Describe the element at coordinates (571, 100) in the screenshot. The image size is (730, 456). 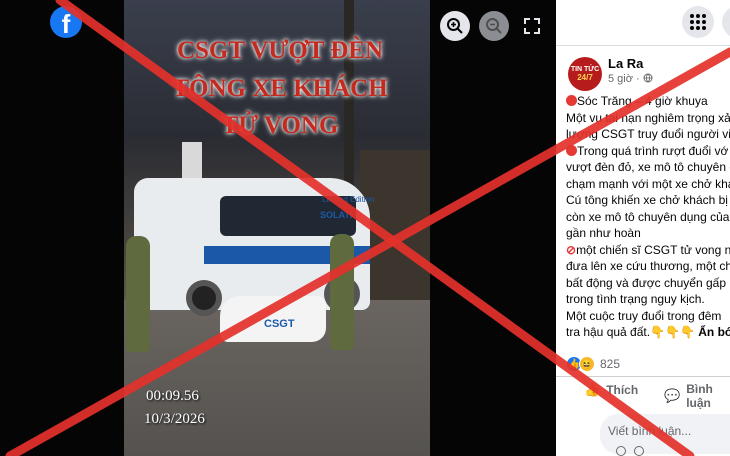
I see `red-circle-icon` at that location.